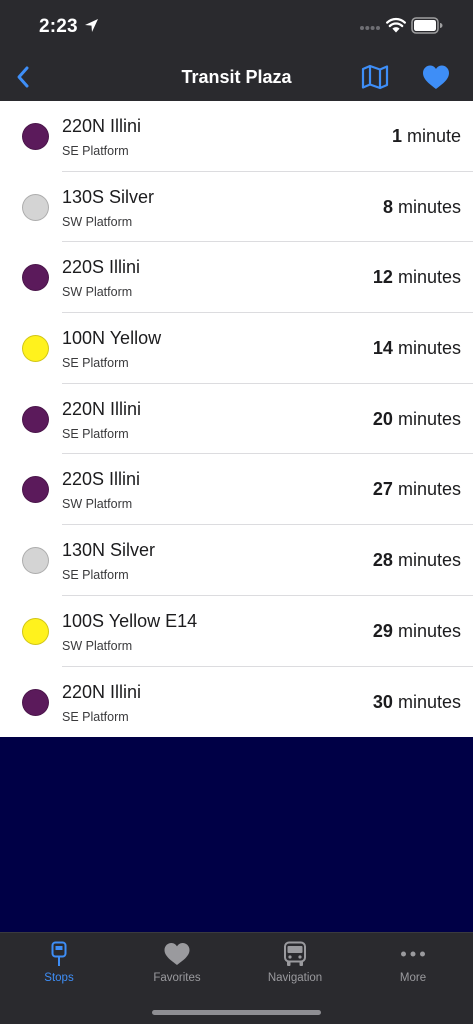 This screenshot has width=473, height=1024. I want to click on eta-number: 8, so click(387, 206).